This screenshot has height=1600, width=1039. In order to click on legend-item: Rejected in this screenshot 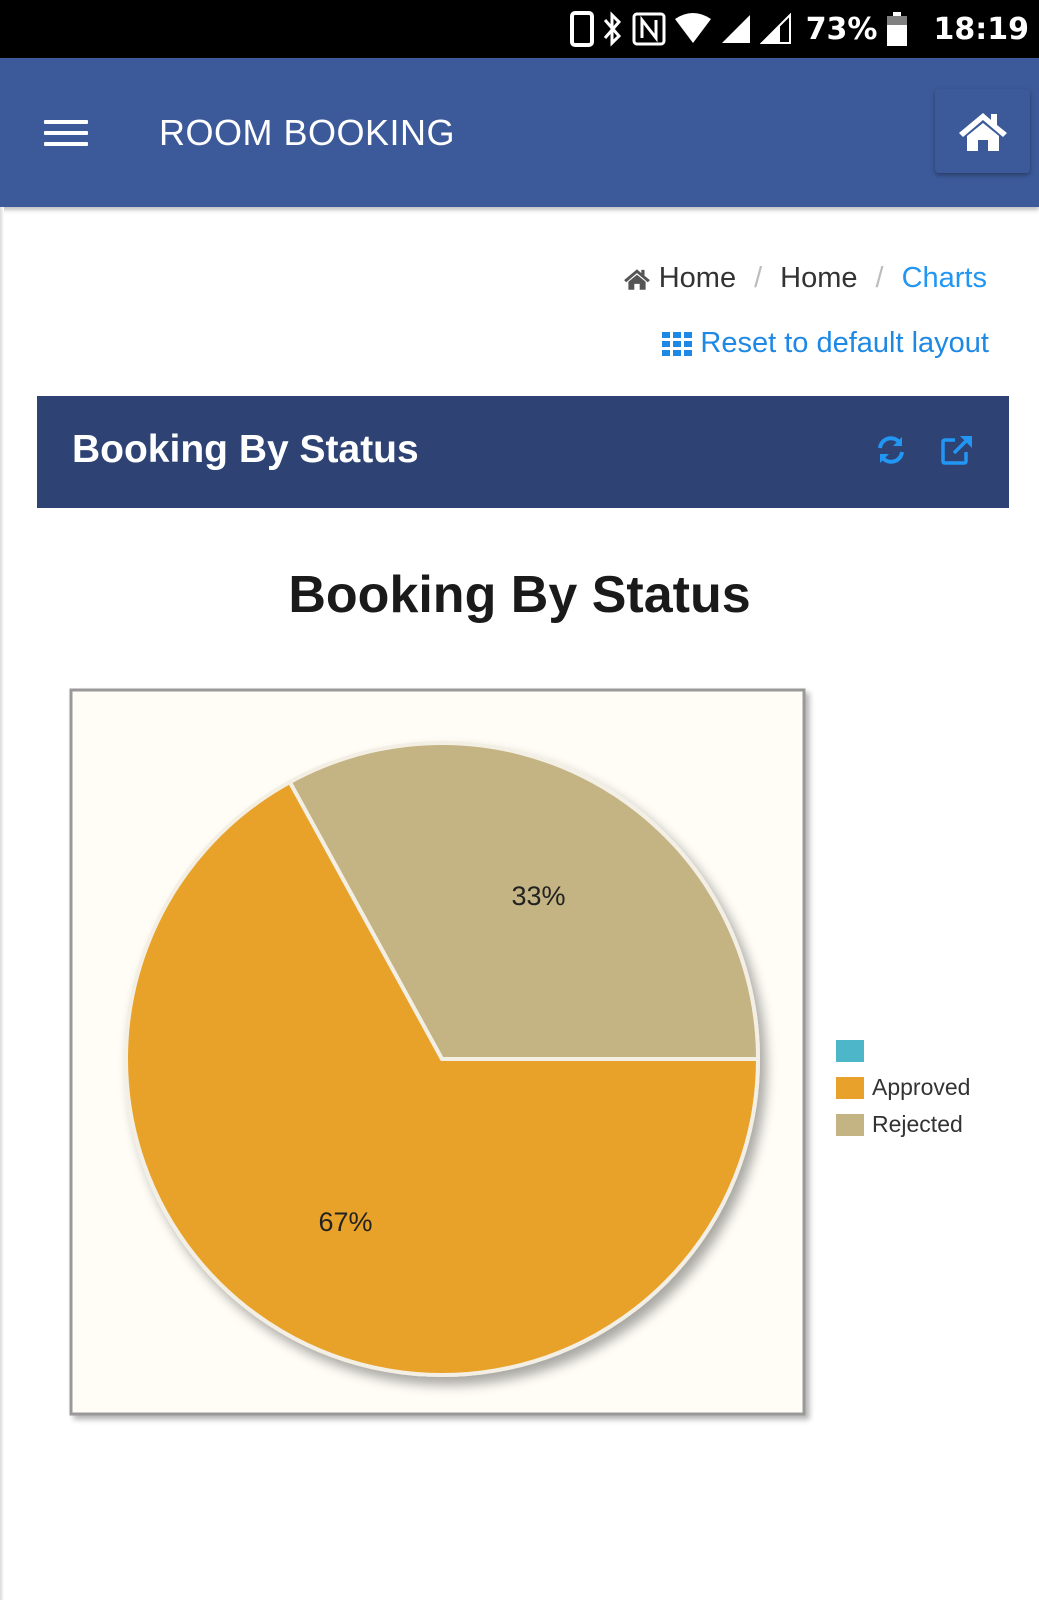, I will do `click(903, 1124)`.